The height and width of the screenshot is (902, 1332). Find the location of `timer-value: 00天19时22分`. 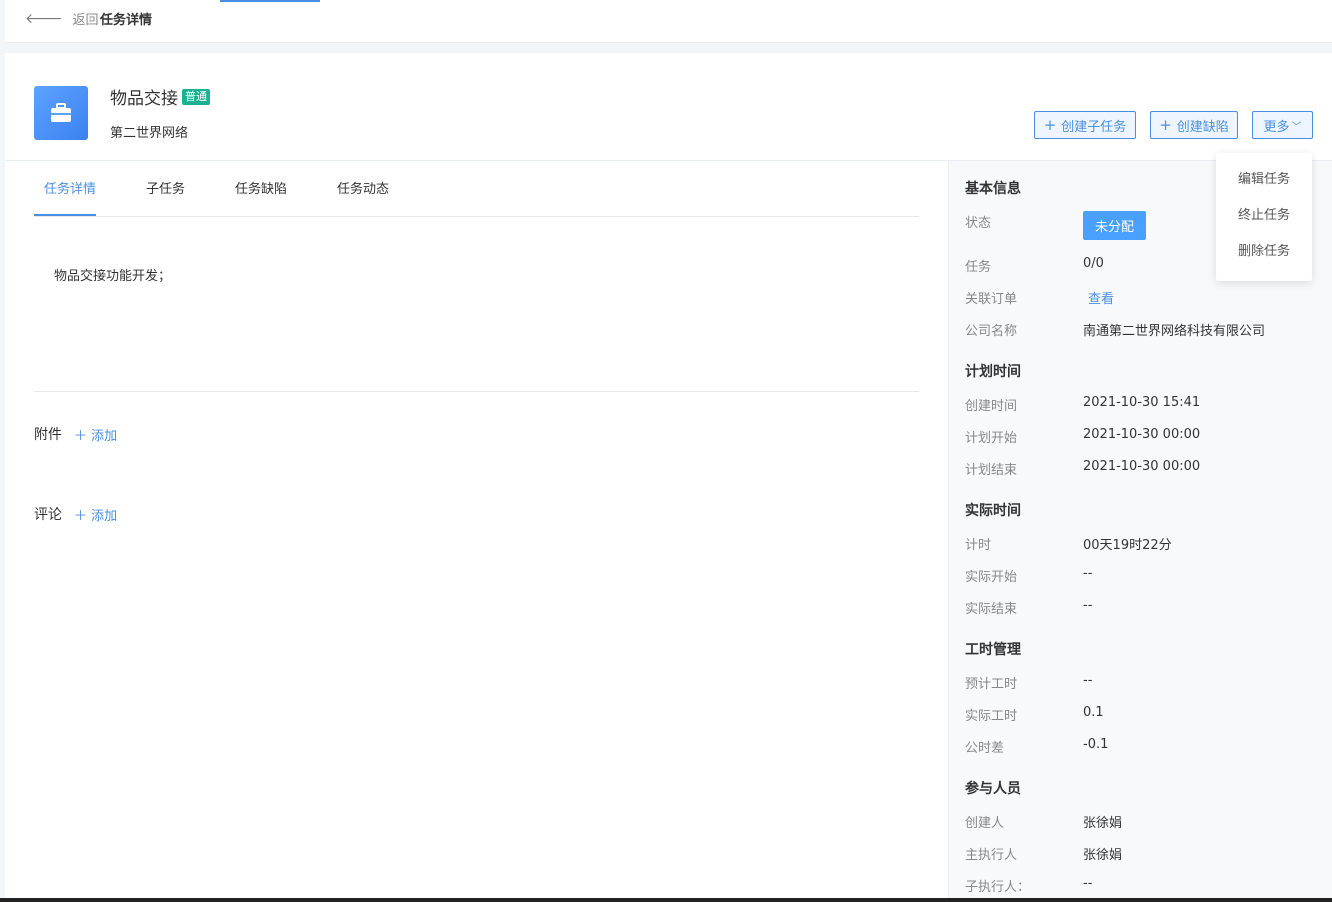

timer-value: 00天19时22分 is located at coordinates (1127, 545).